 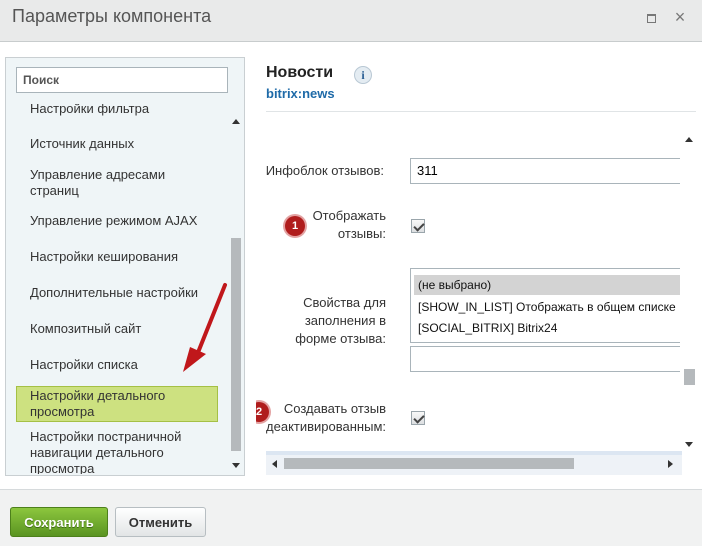 What do you see at coordinates (117, 329) in the screenshot?
I see `sidebar-item-composite: Композитный сайт` at bounding box center [117, 329].